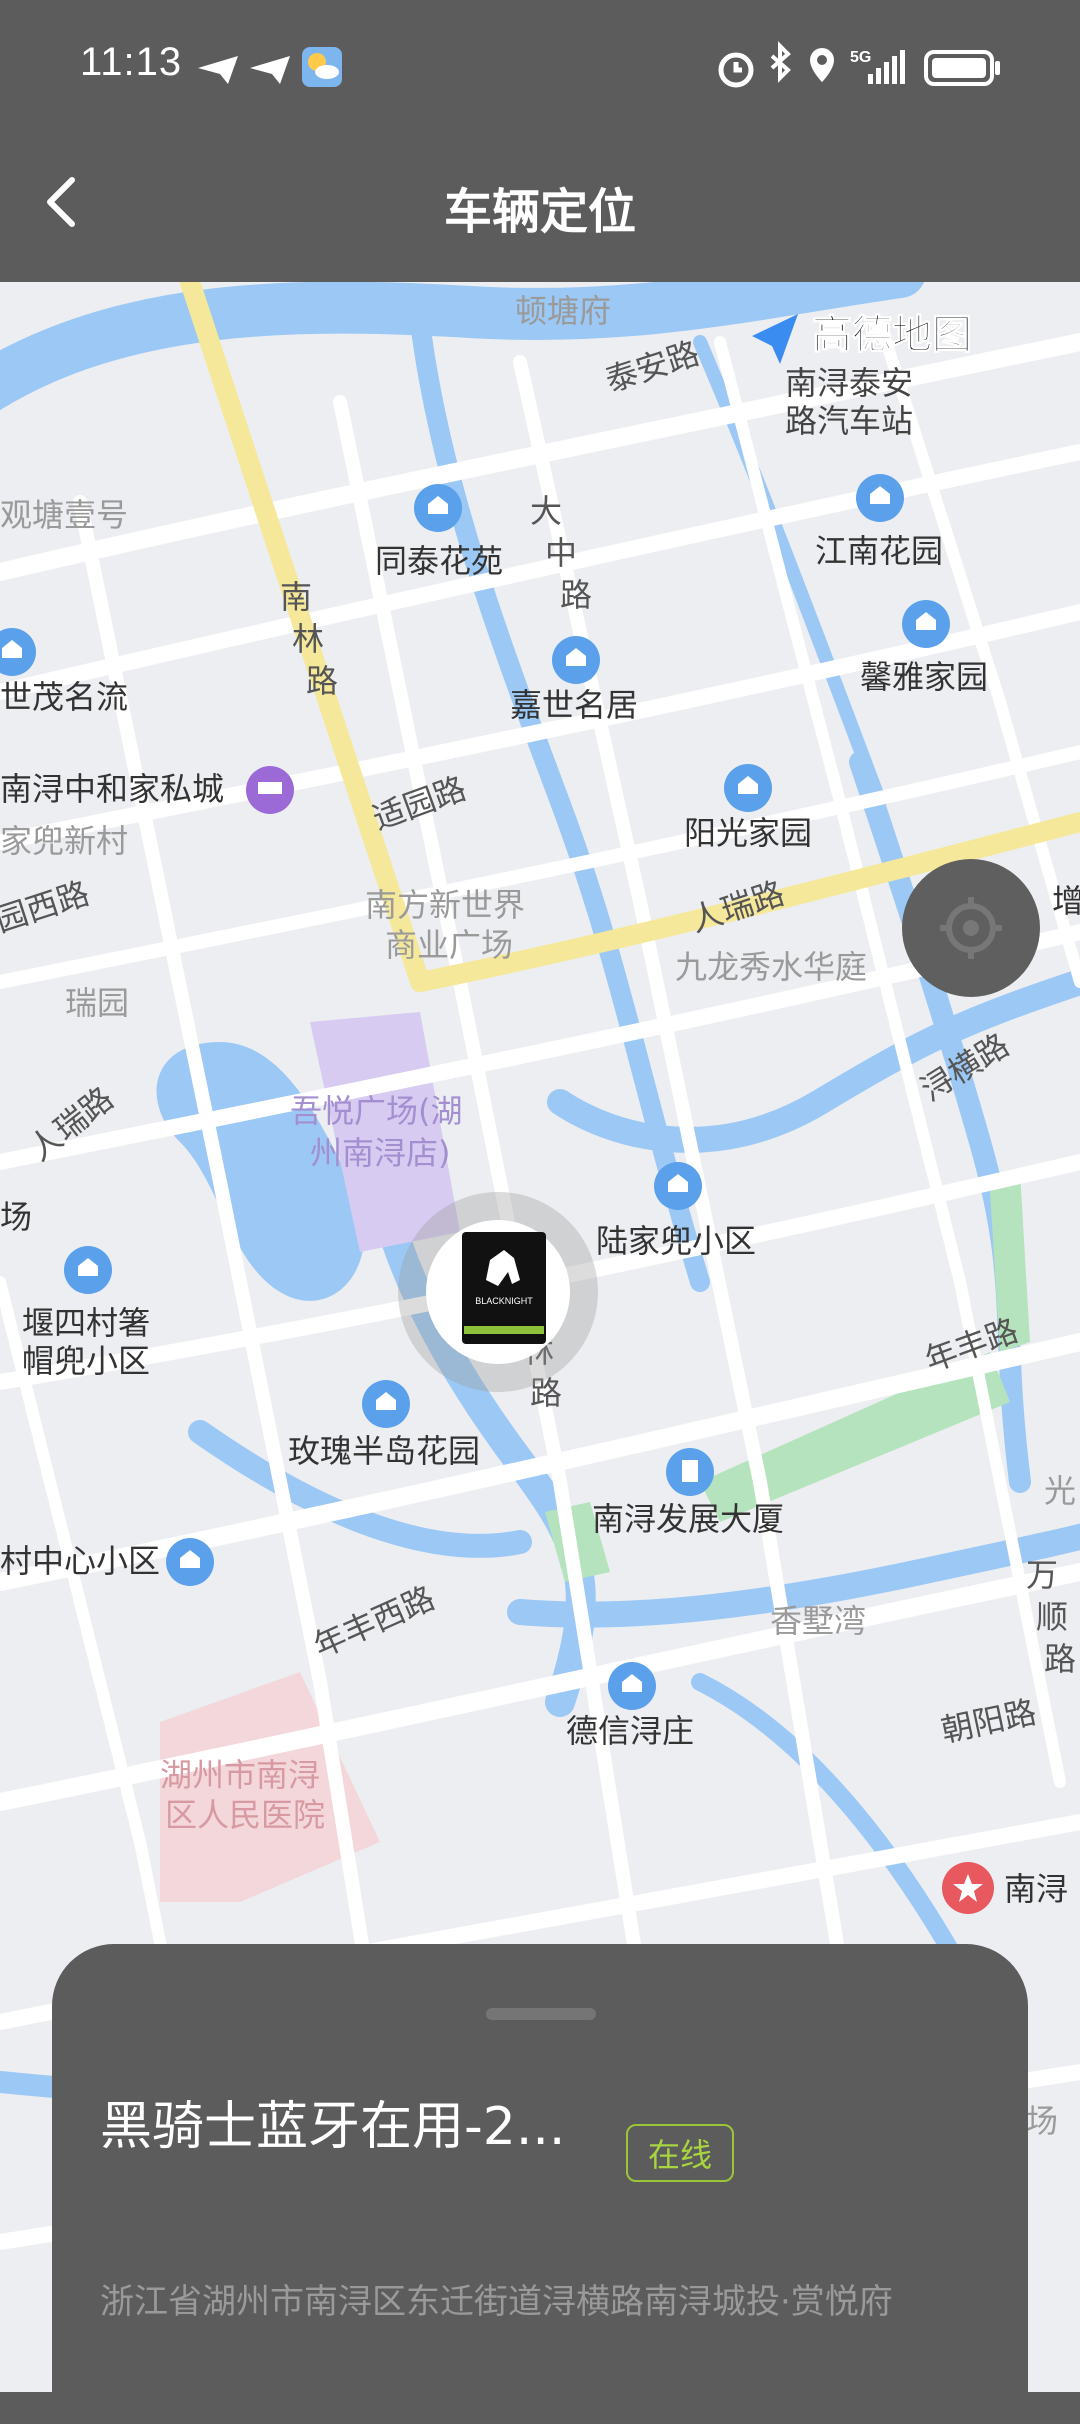 The height and width of the screenshot is (2424, 1080). I want to click on map-label: 村中心小区, so click(80, 1561).